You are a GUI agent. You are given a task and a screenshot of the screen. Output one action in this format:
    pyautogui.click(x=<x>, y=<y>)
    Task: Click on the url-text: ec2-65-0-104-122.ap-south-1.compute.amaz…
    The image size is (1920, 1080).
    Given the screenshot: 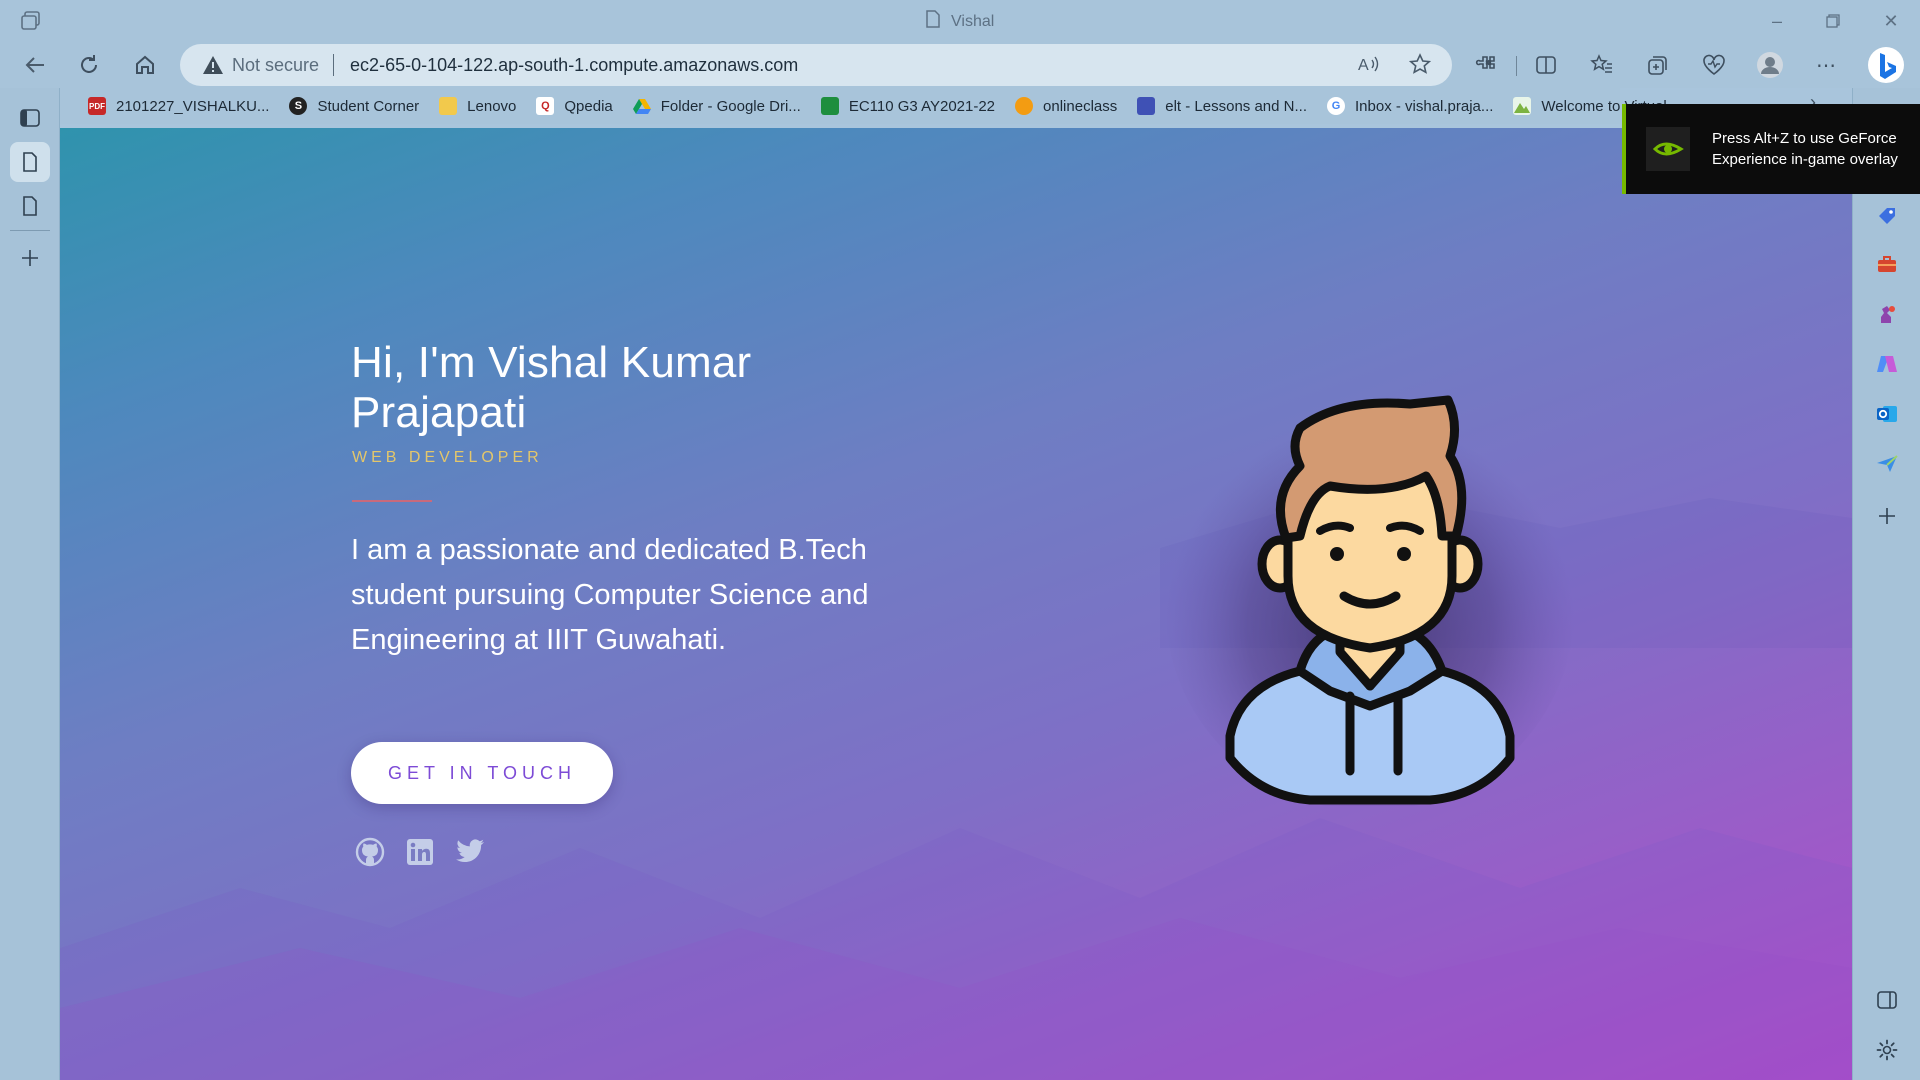 What is the action you would take?
    pyautogui.click(x=574, y=65)
    